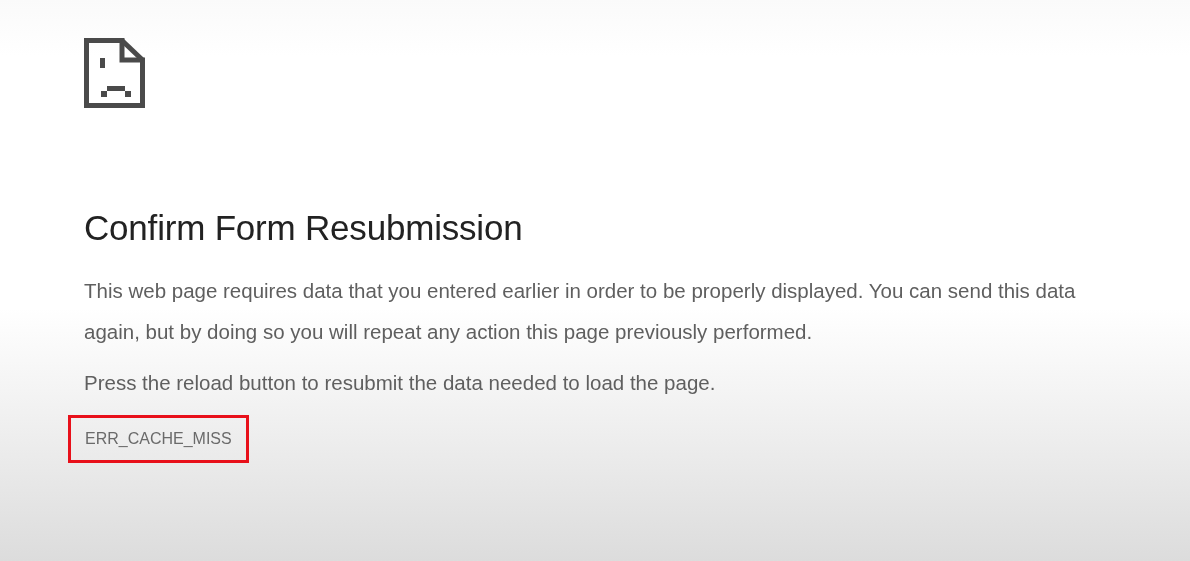 Image resolution: width=1190 pixels, height=561 pixels. What do you see at coordinates (303, 228) in the screenshot?
I see `error-heading: Confirm Form Resubmission` at bounding box center [303, 228].